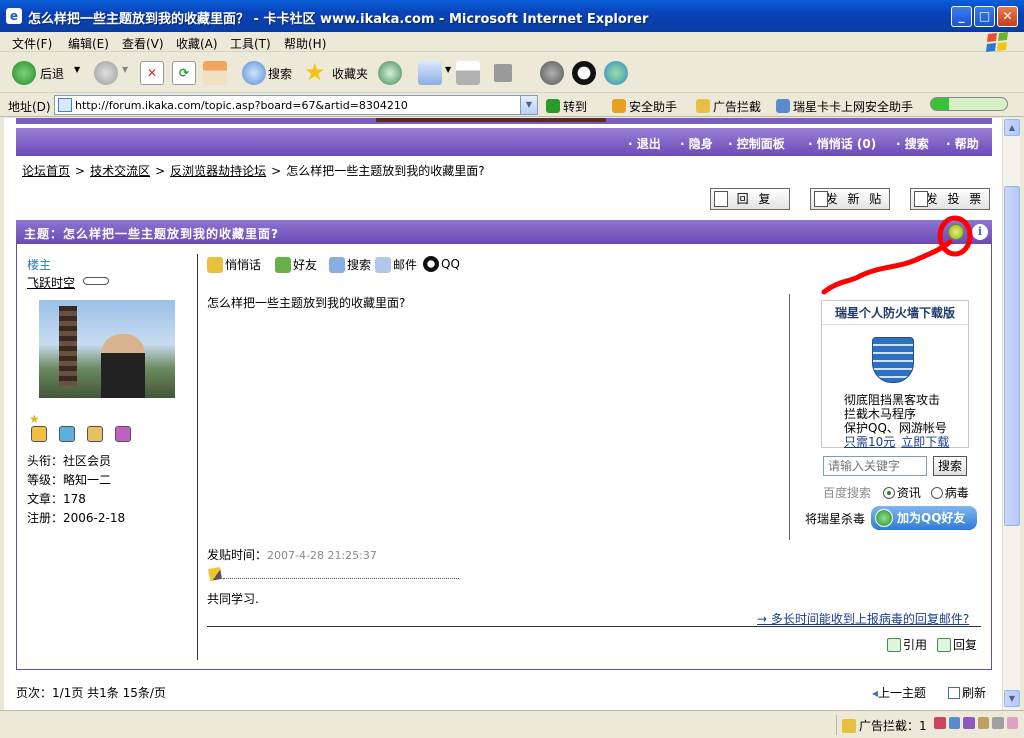  I want to click on mail-dropdown-icon: ▼, so click(448, 69).